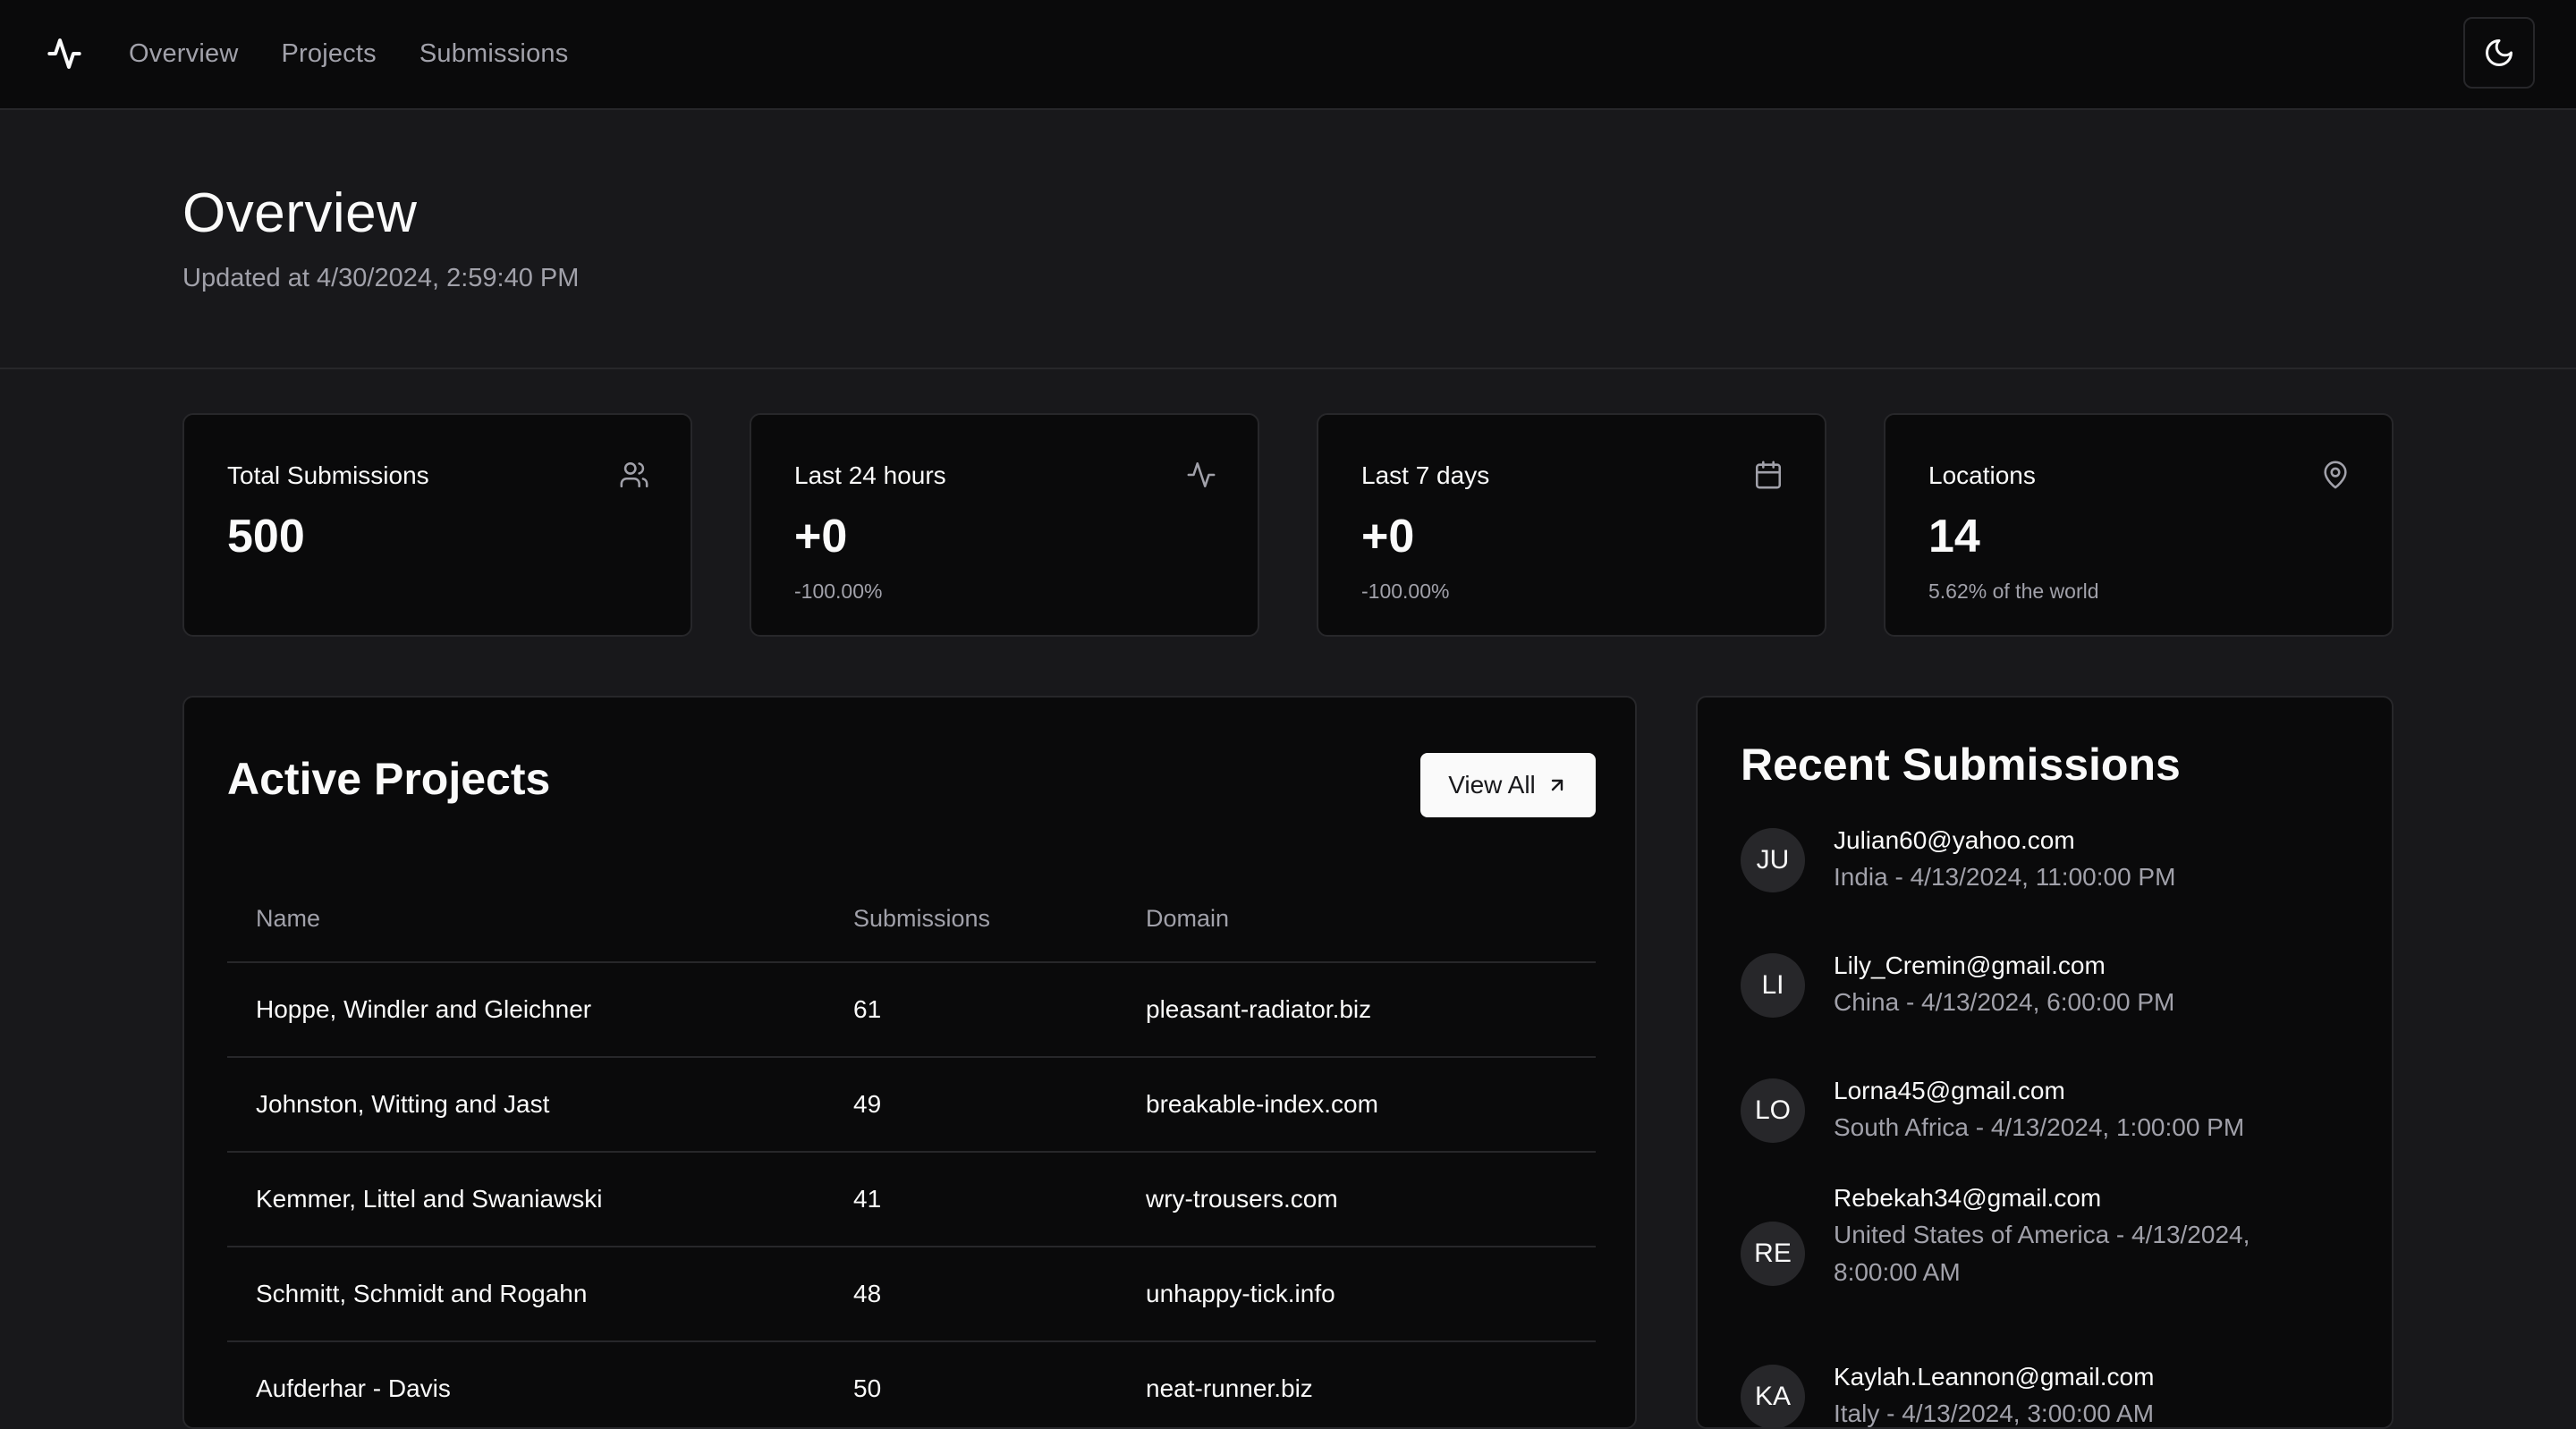  What do you see at coordinates (328, 475) in the screenshot?
I see `stat-label: Total Submissions` at bounding box center [328, 475].